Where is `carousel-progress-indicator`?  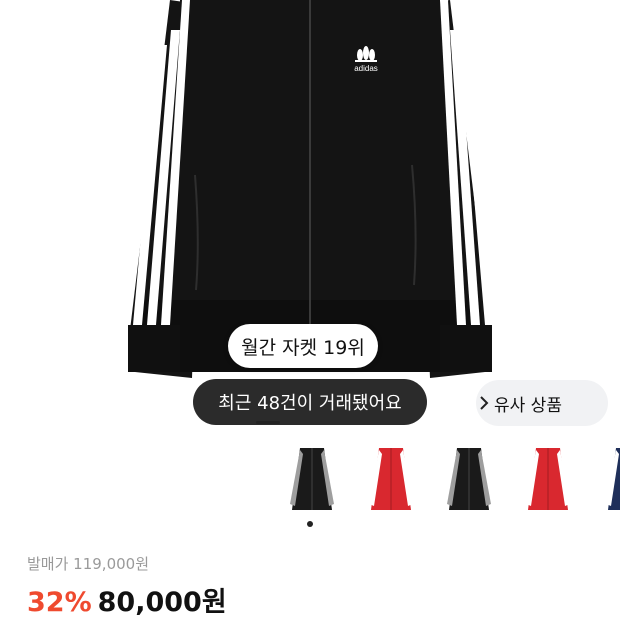
carousel-progress-indicator is located at coordinates (268, 422).